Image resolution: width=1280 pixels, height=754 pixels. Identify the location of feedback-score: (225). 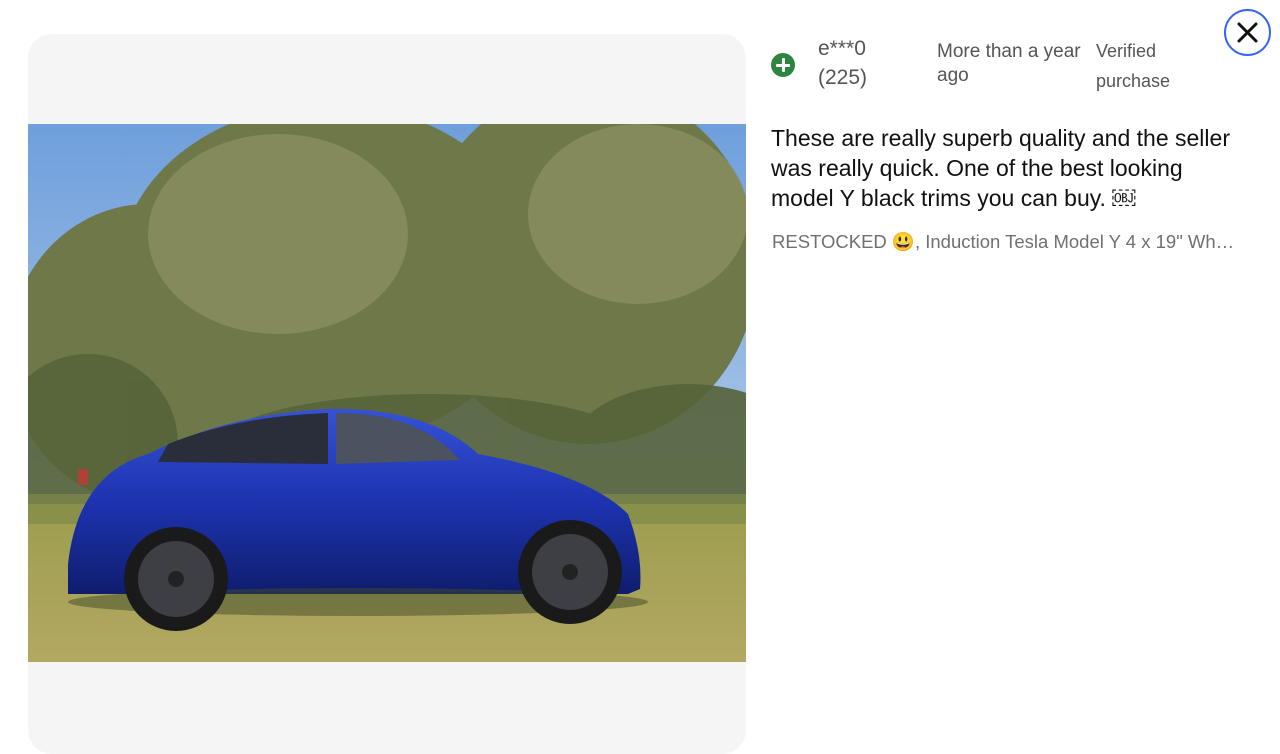
(843, 77).